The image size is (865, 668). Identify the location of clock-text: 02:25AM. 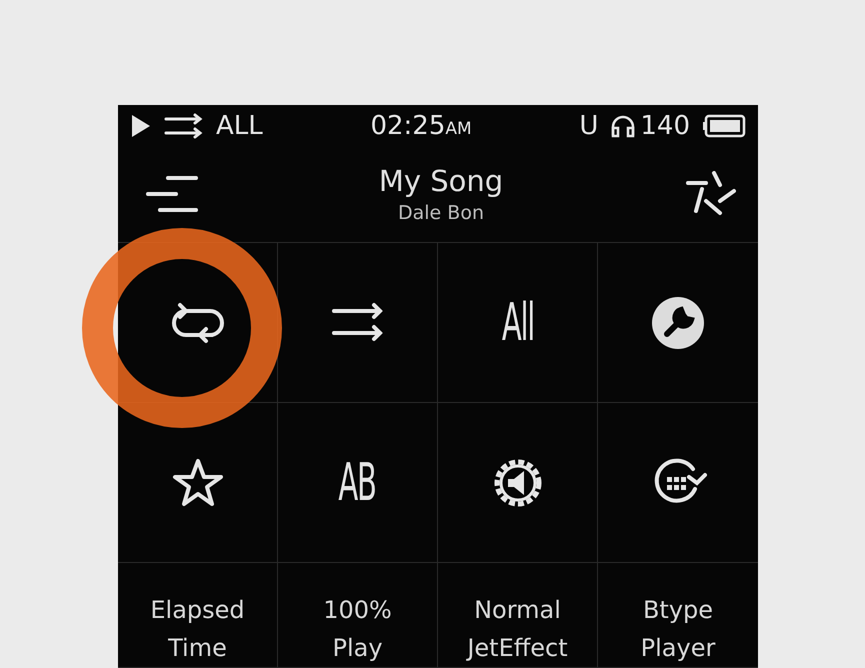
(421, 125).